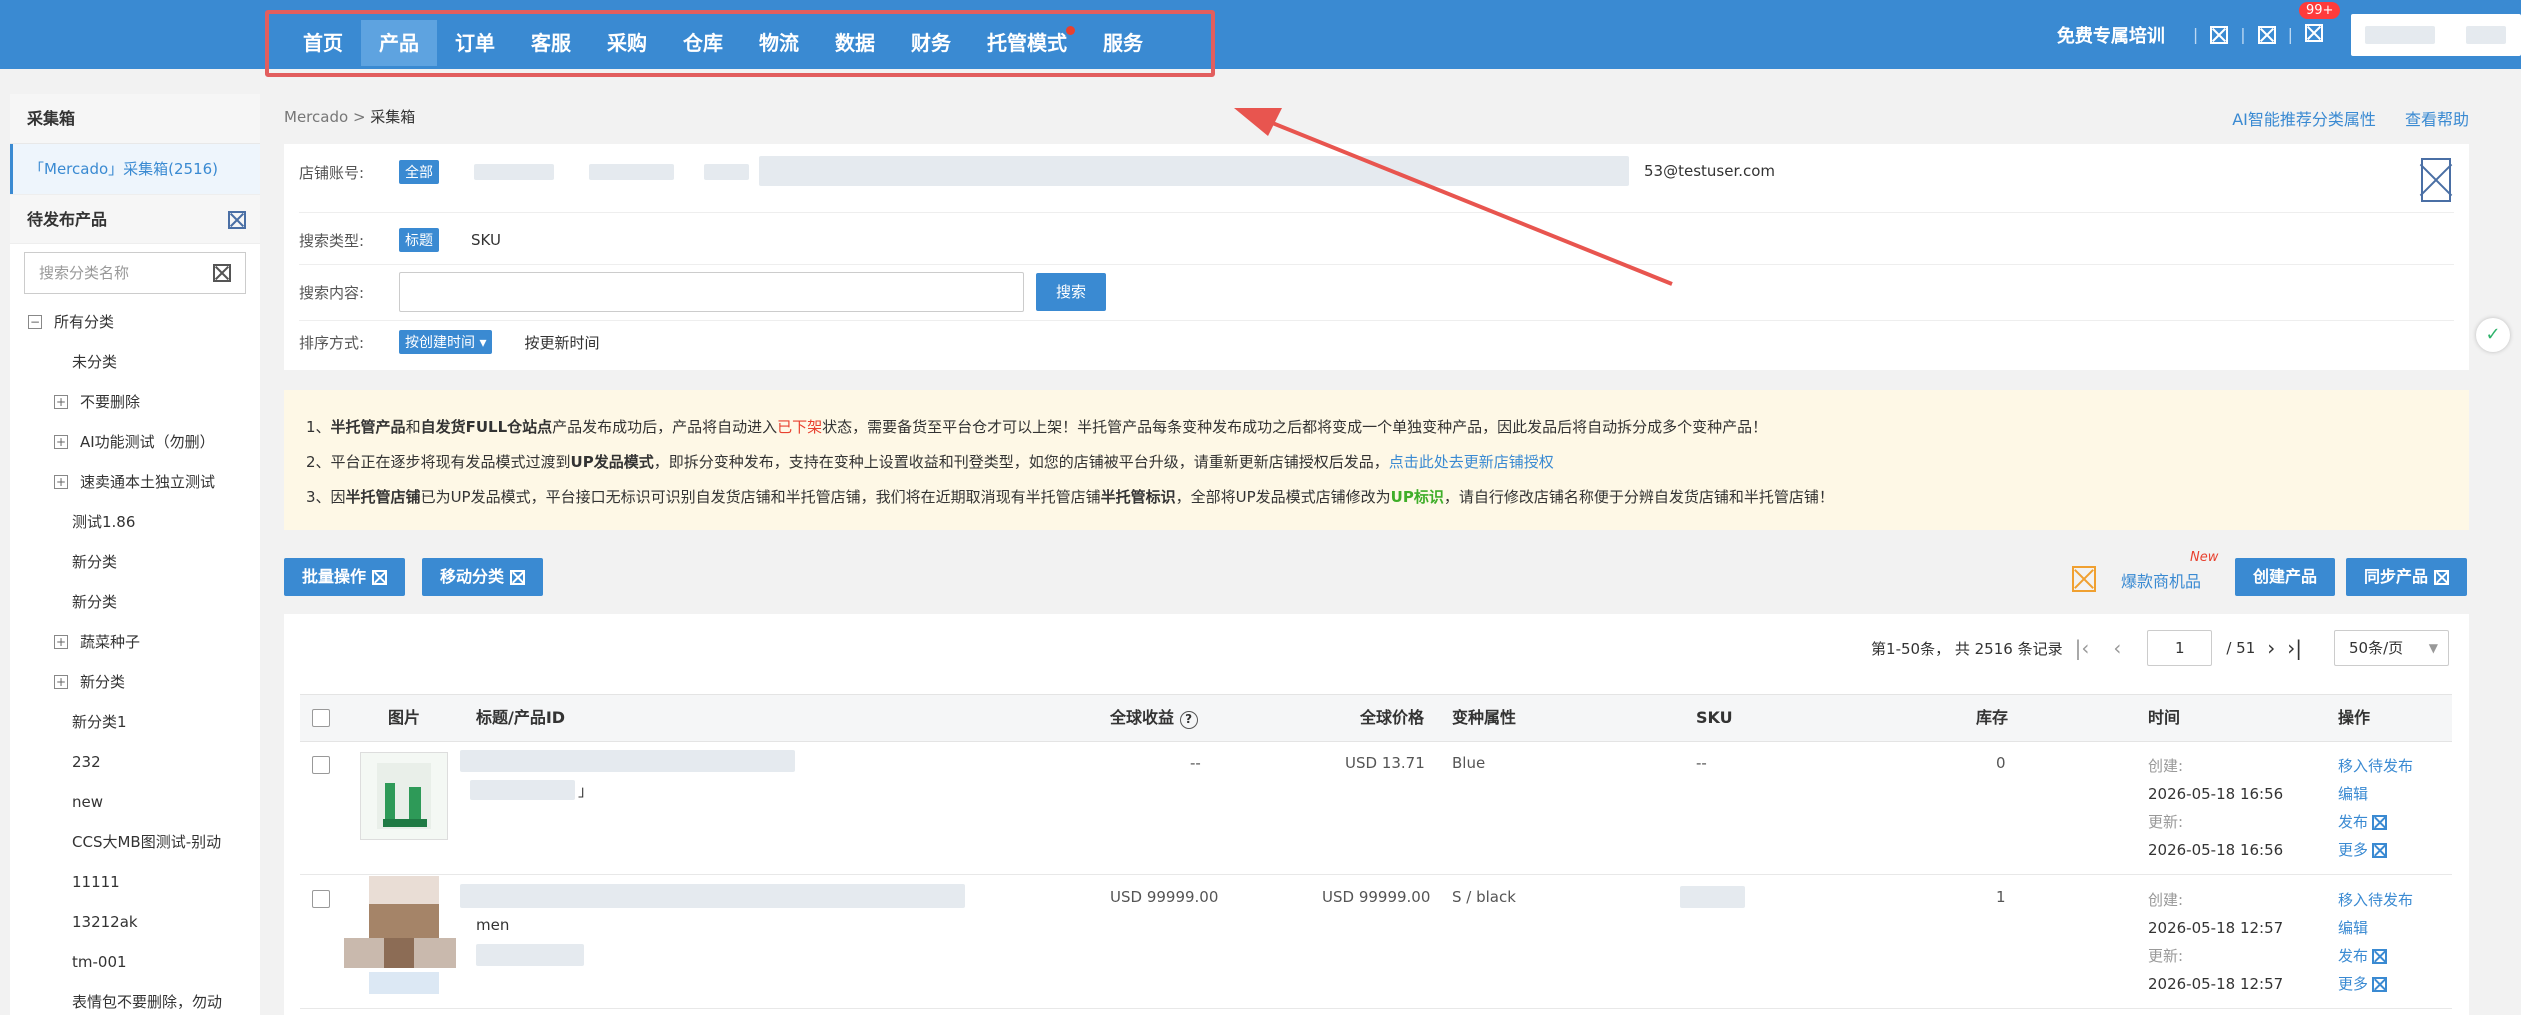 This screenshot has width=2521, height=1015. Describe the element at coordinates (345, 577) in the screenshot. I see `batch-operation-button: 批量操作` at that location.